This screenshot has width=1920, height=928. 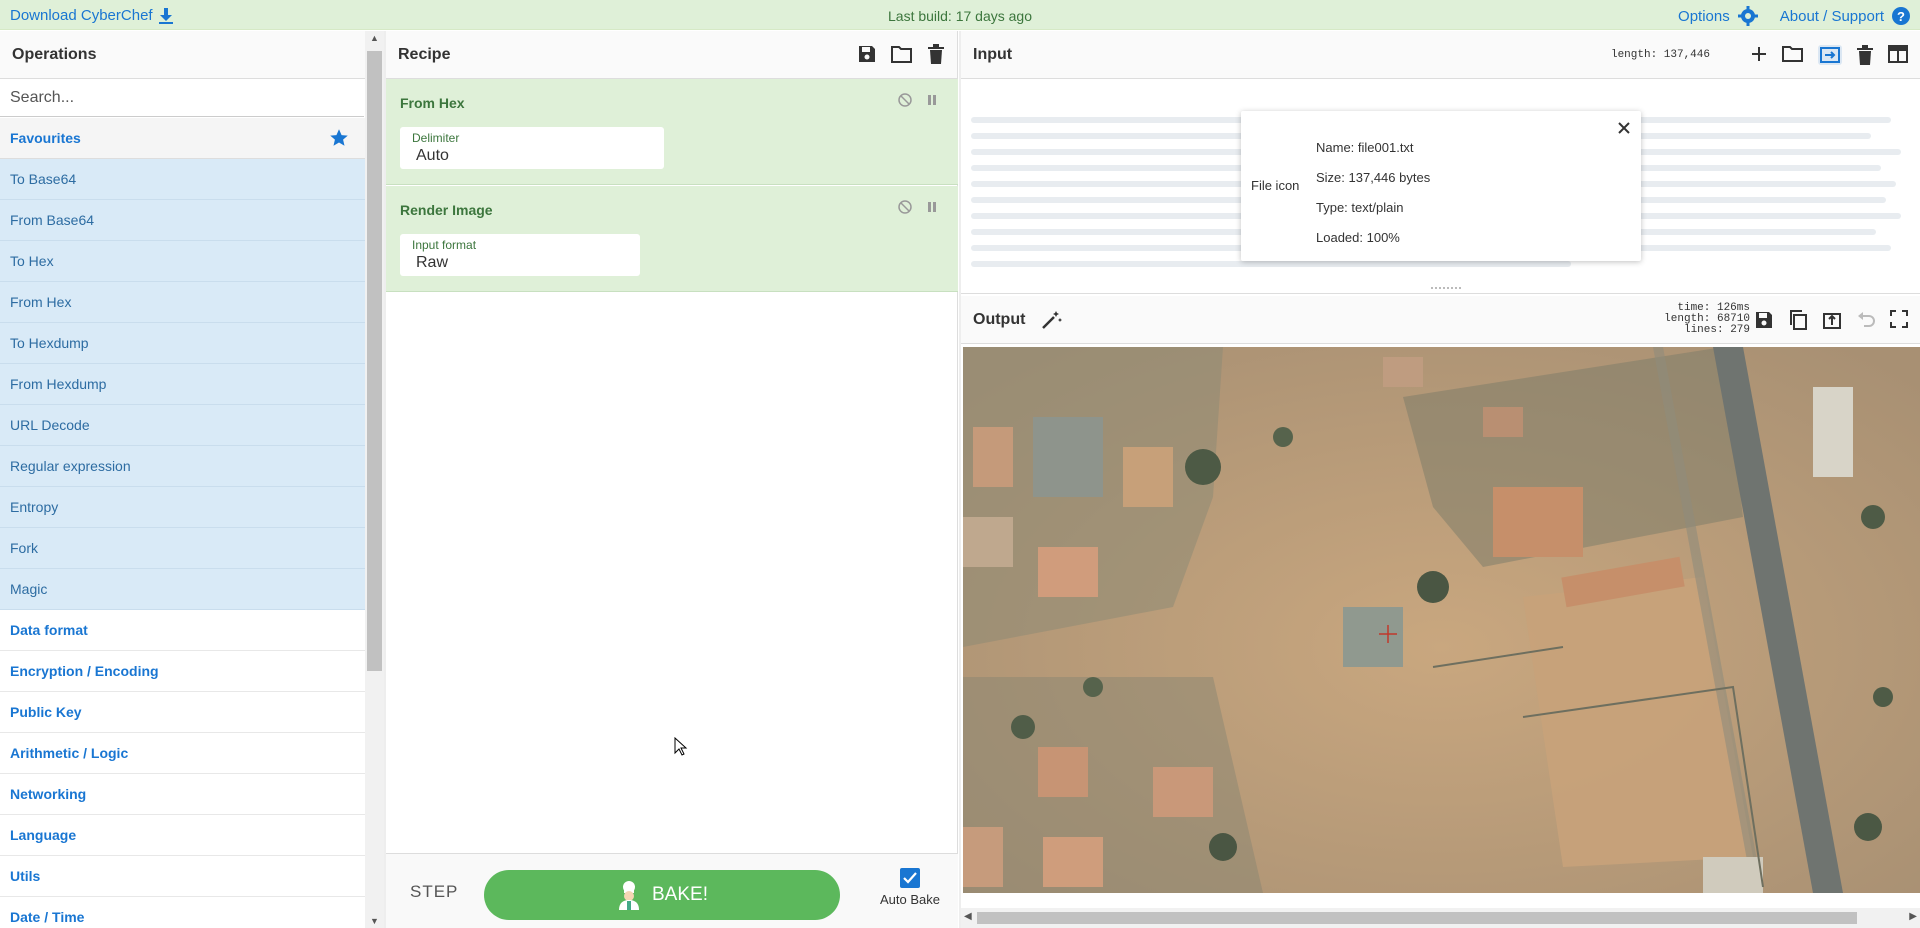 What do you see at coordinates (182, 179) in the screenshot?
I see `favourite-op-item: To Base64` at bounding box center [182, 179].